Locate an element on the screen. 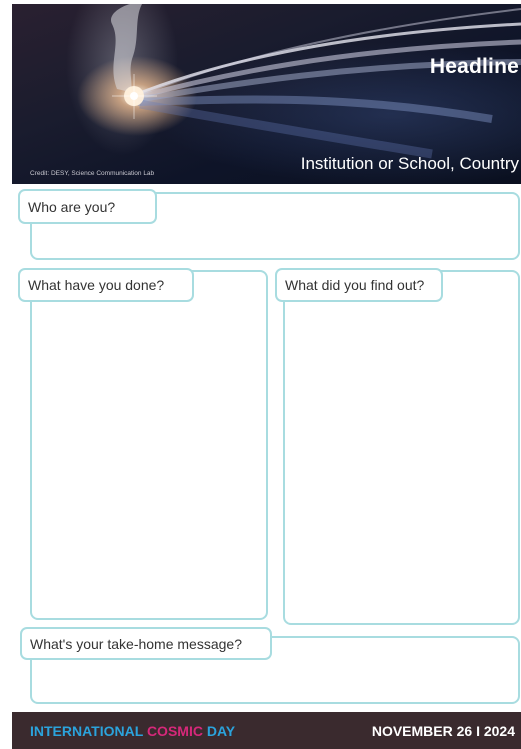  brand-word-day: DAY is located at coordinates (221, 730).